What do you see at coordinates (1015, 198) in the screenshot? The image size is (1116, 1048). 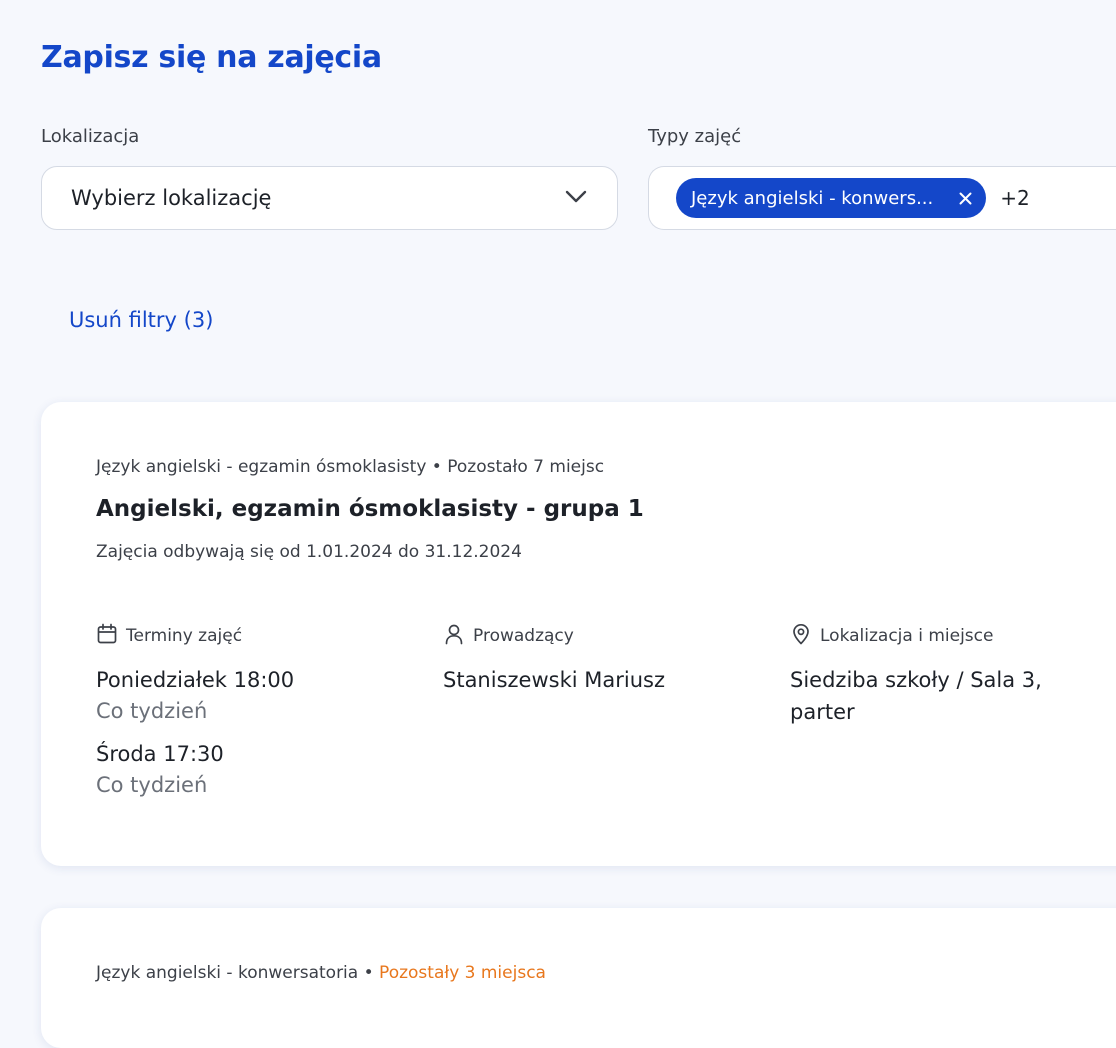 I see `more-types-count: +2` at bounding box center [1015, 198].